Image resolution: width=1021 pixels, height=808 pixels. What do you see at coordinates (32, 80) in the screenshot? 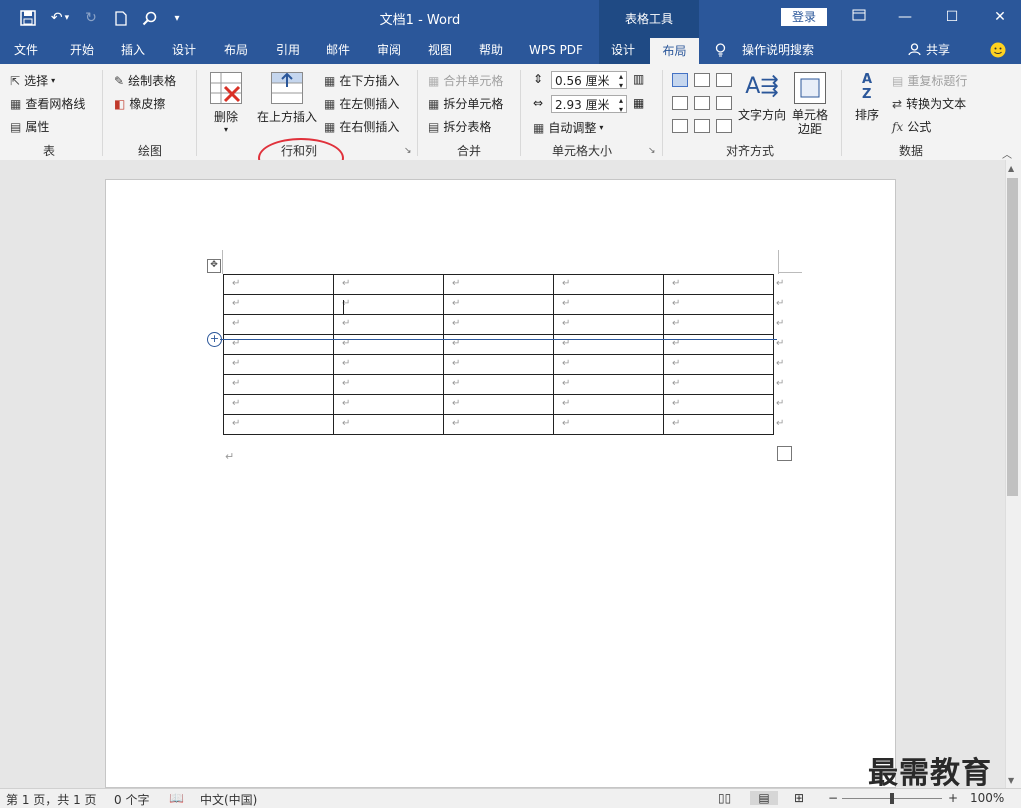
I see `select-button: ⇱ 选择 ▾` at bounding box center [32, 80].